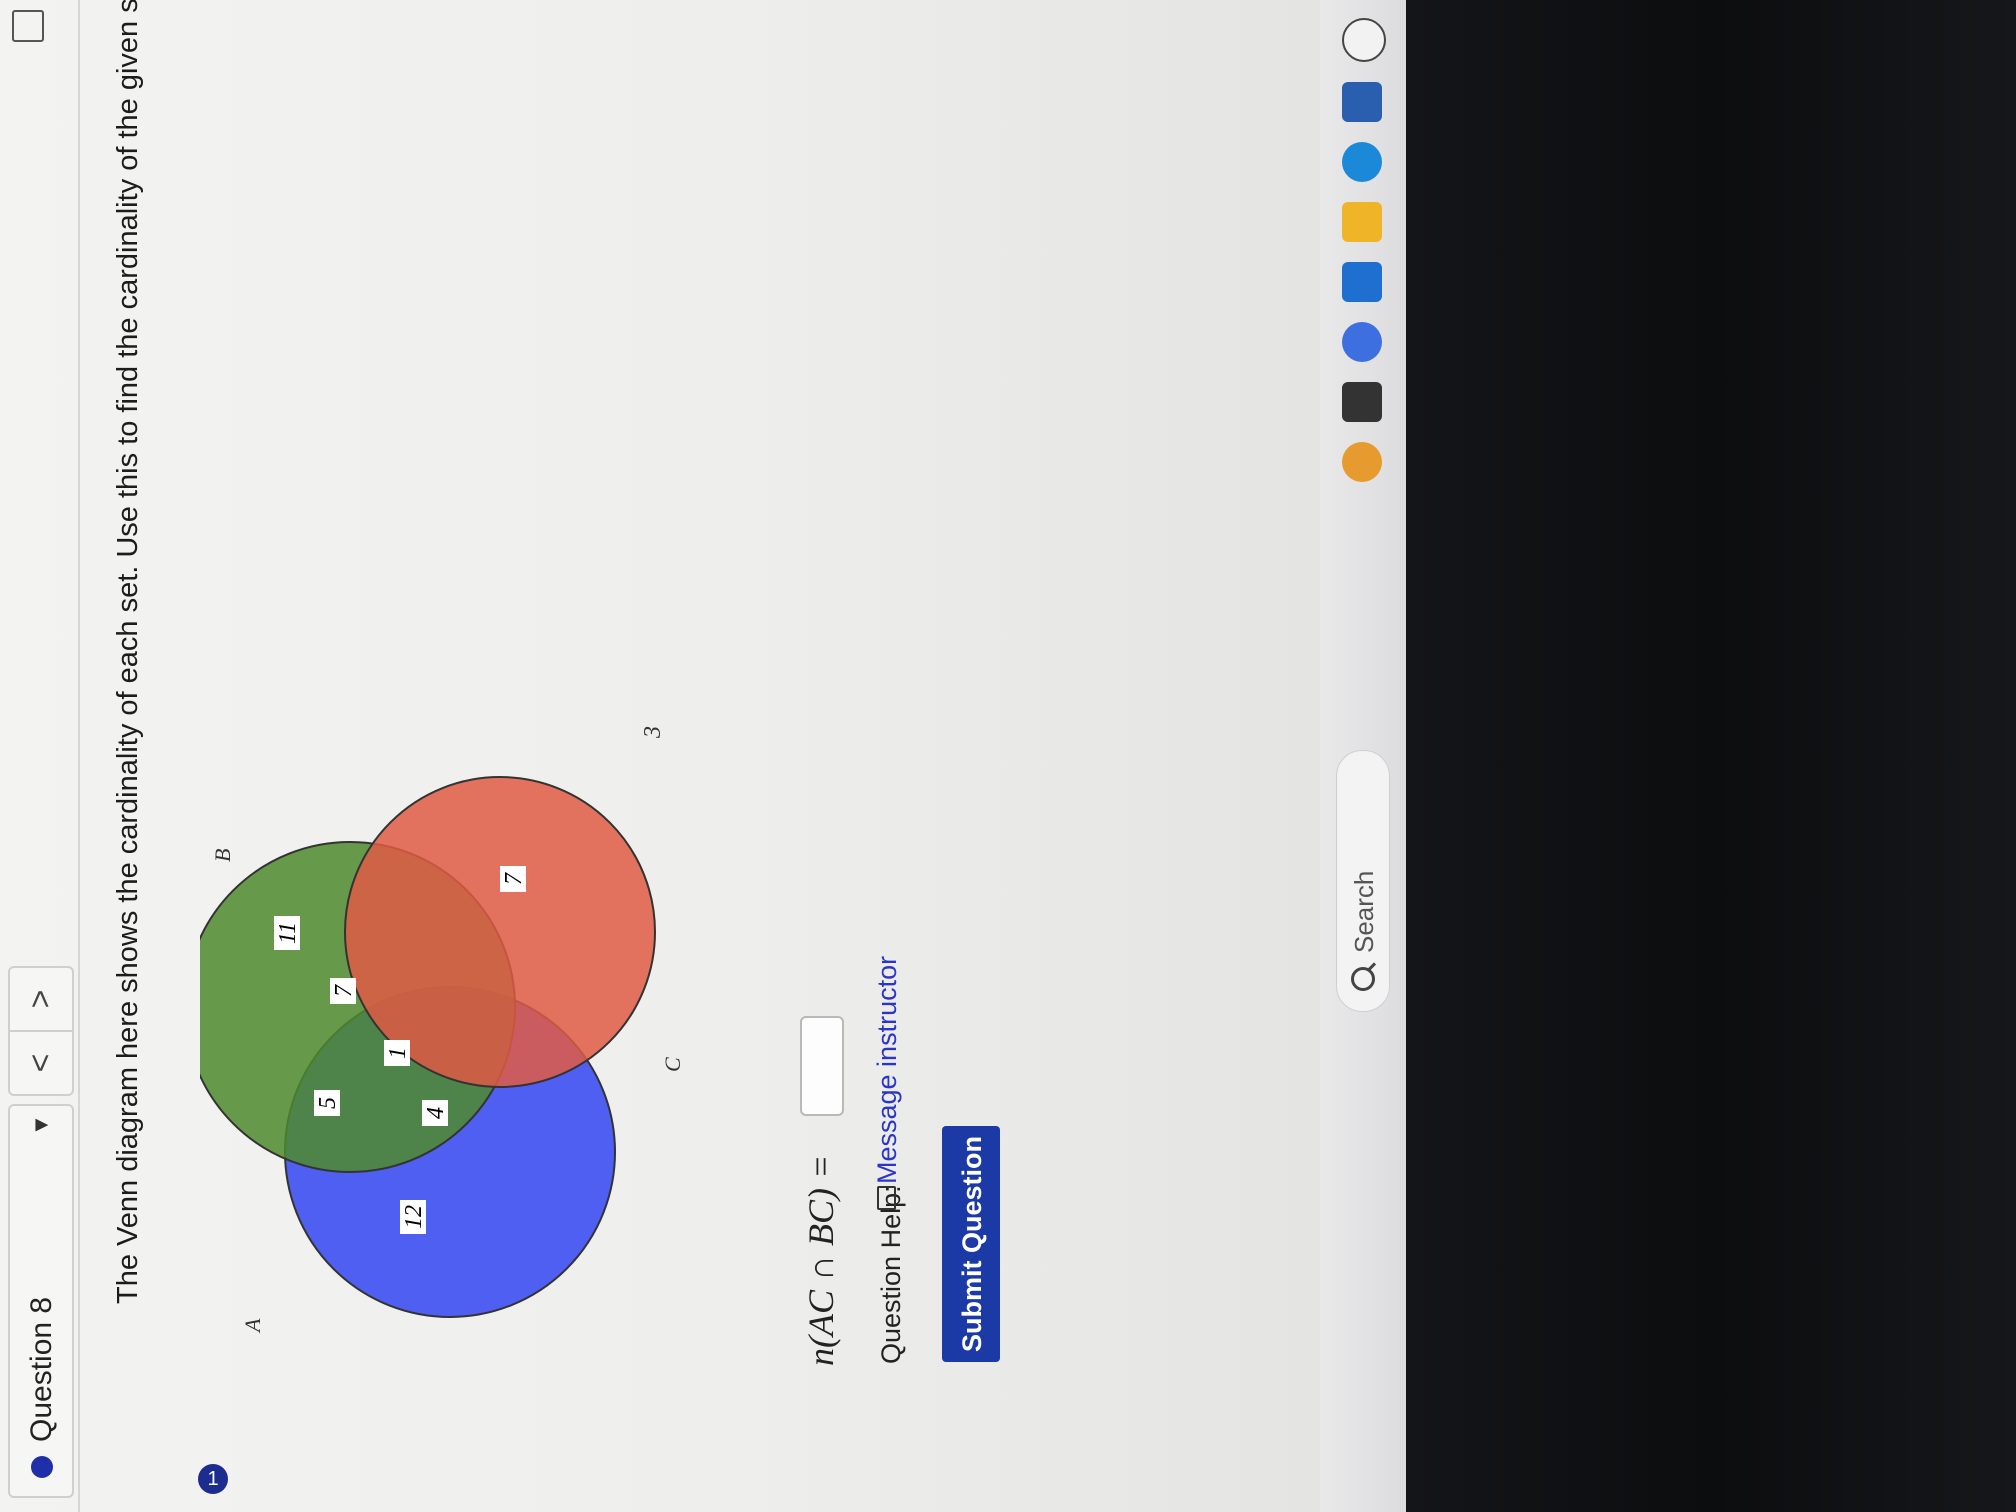  Describe the element at coordinates (822, 1066) in the screenshot. I see `answer-input` at that location.